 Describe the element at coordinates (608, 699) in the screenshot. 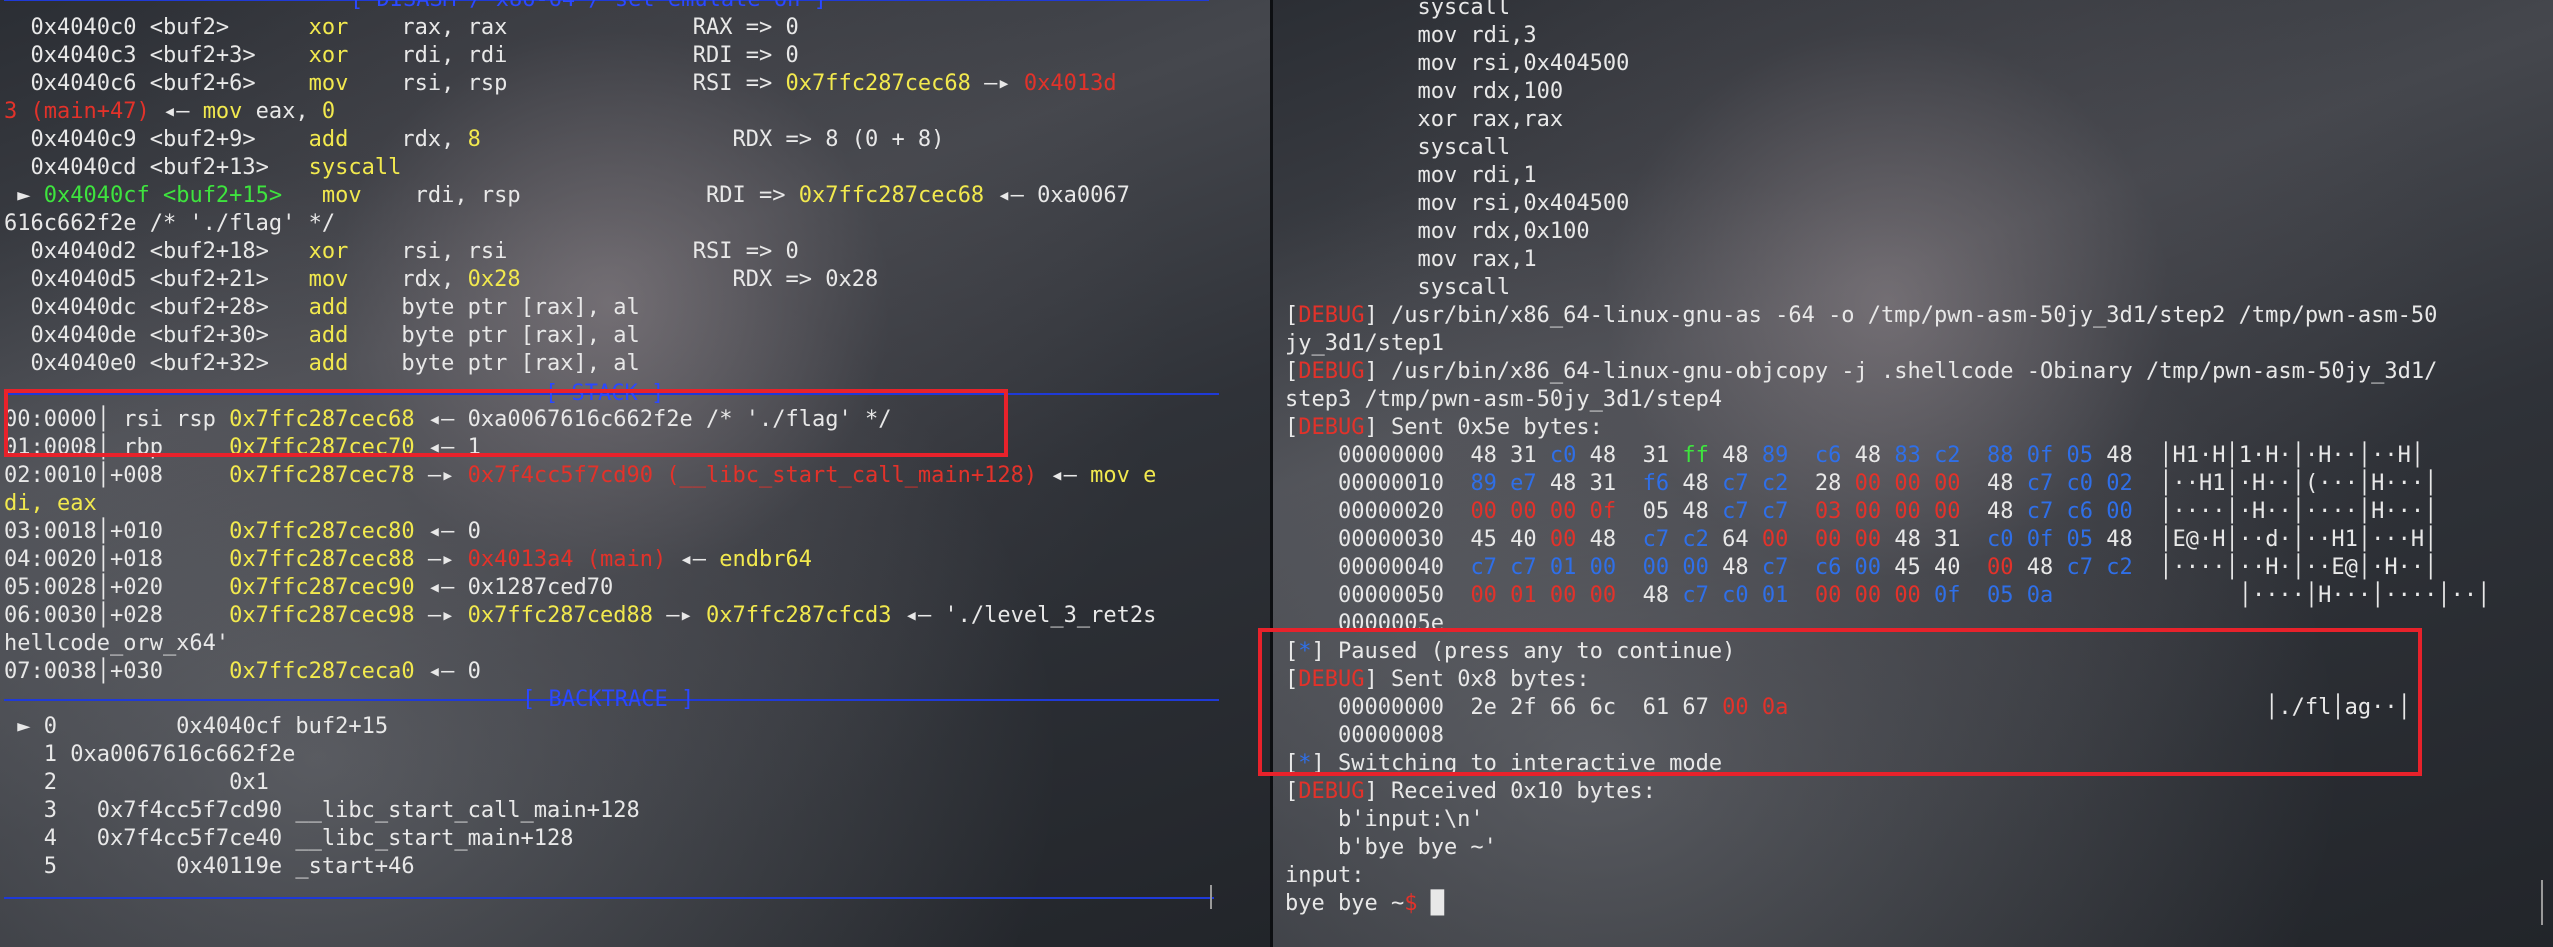

I see `backtrace-header-label: [ BACKTRACE ]` at that location.